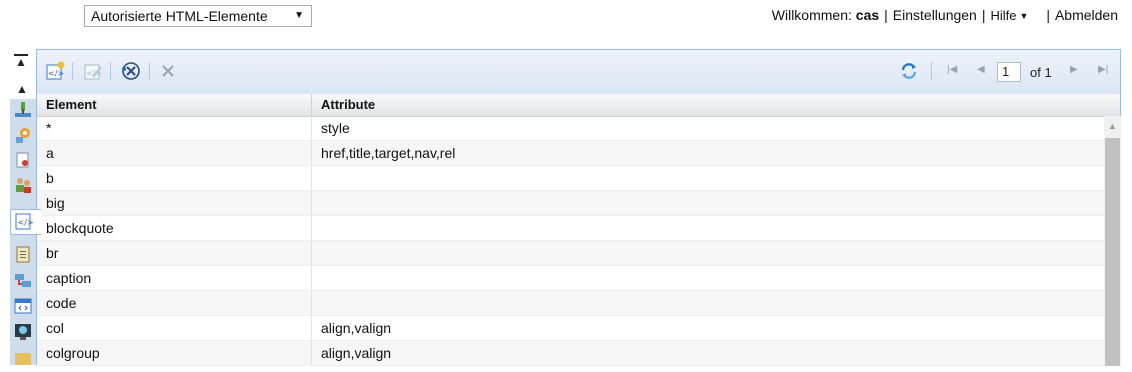  What do you see at coordinates (909, 71) in the screenshot?
I see `refresh-icon` at bounding box center [909, 71].